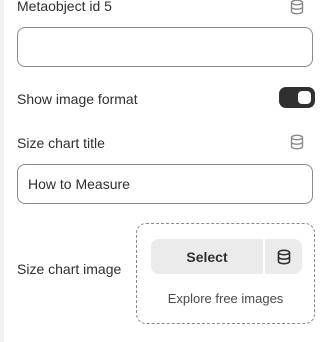 The image size is (322, 342). What do you see at coordinates (165, 184) in the screenshot?
I see `size-chart-title-input: How to Measure` at bounding box center [165, 184].